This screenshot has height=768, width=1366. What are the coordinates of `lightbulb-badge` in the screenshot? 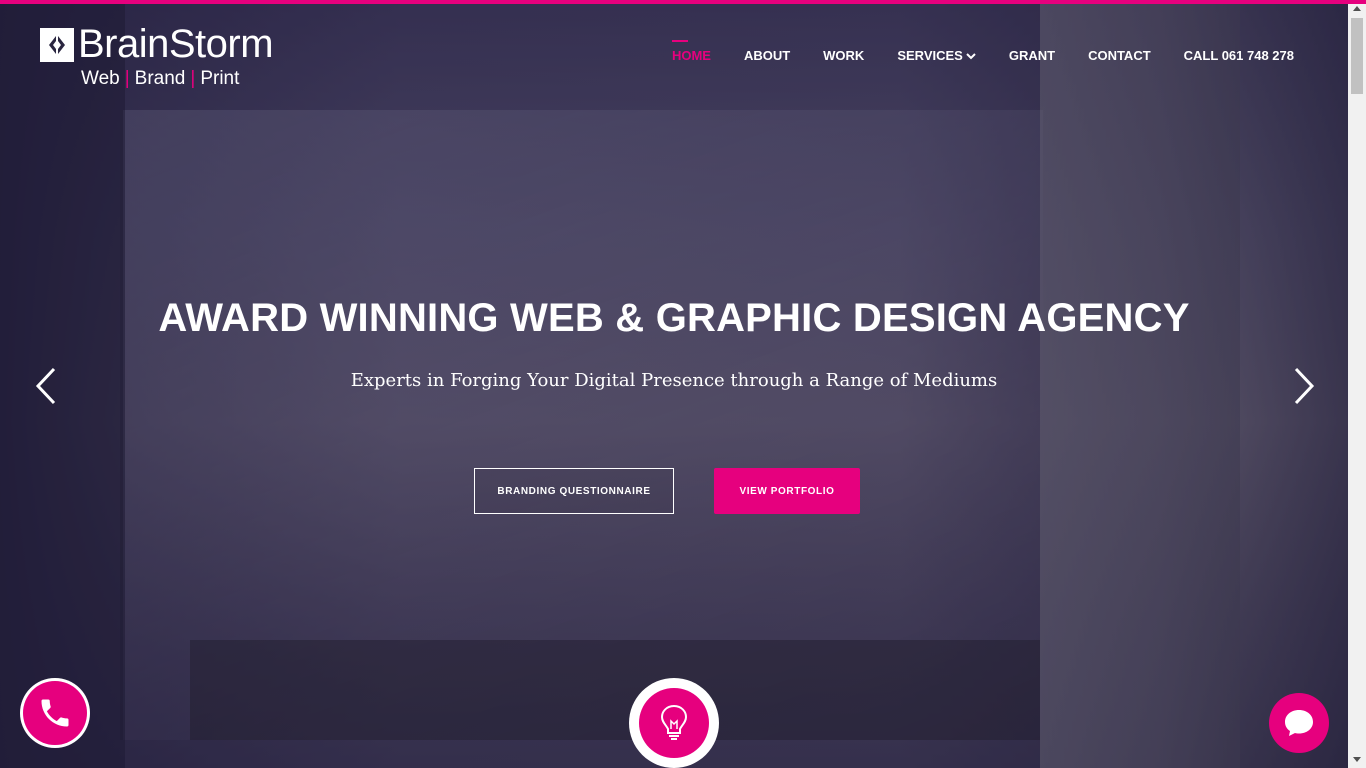 It's located at (674, 723).